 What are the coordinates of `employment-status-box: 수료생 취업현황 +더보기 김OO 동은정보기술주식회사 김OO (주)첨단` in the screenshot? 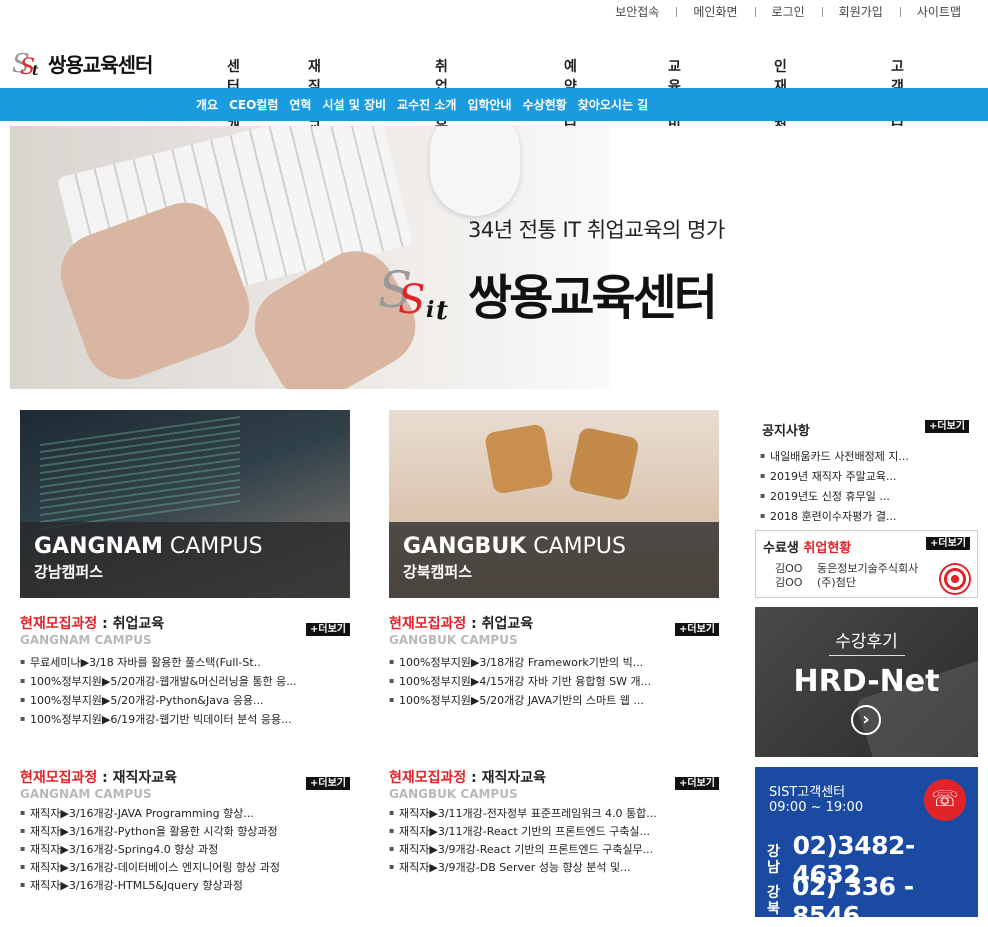 It's located at (866, 564).